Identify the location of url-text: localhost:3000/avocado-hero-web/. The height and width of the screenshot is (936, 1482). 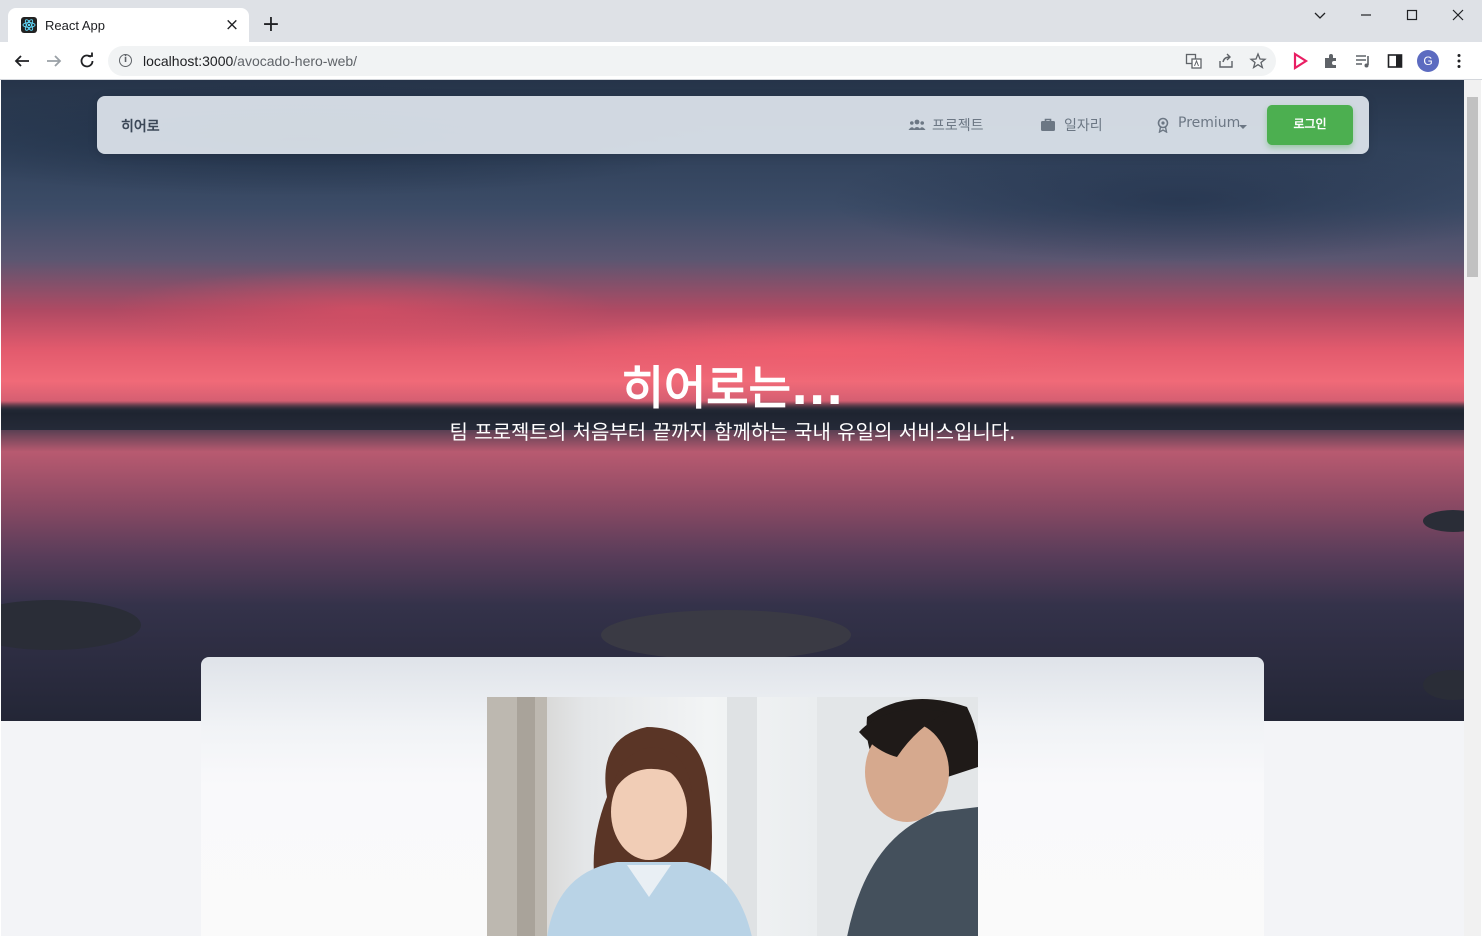
(250, 61).